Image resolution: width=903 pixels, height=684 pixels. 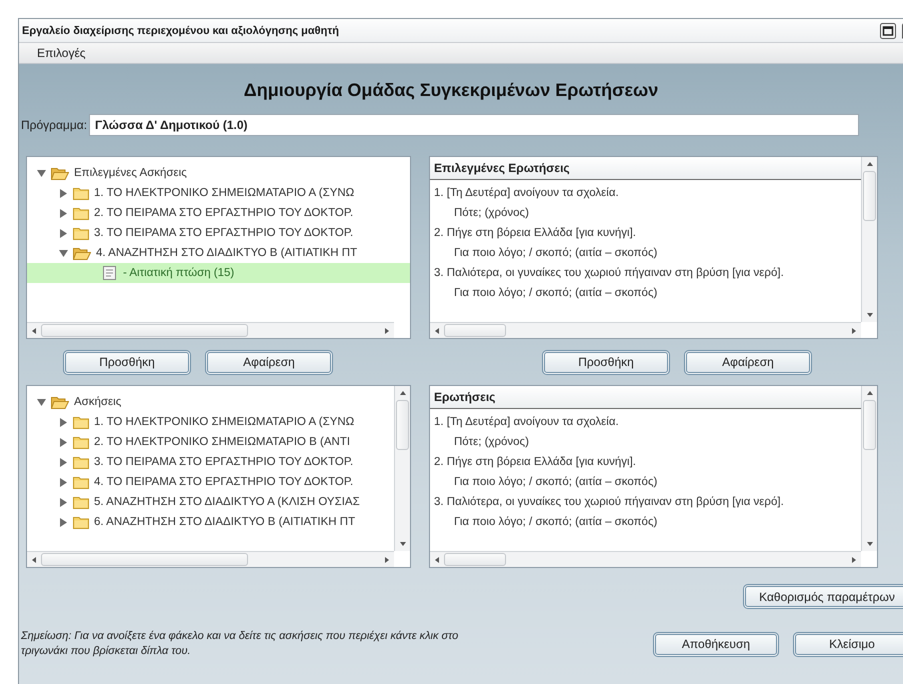 I want to click on tree-item: - Αιτιατική πτώση (15), so click(x=218, y=273).